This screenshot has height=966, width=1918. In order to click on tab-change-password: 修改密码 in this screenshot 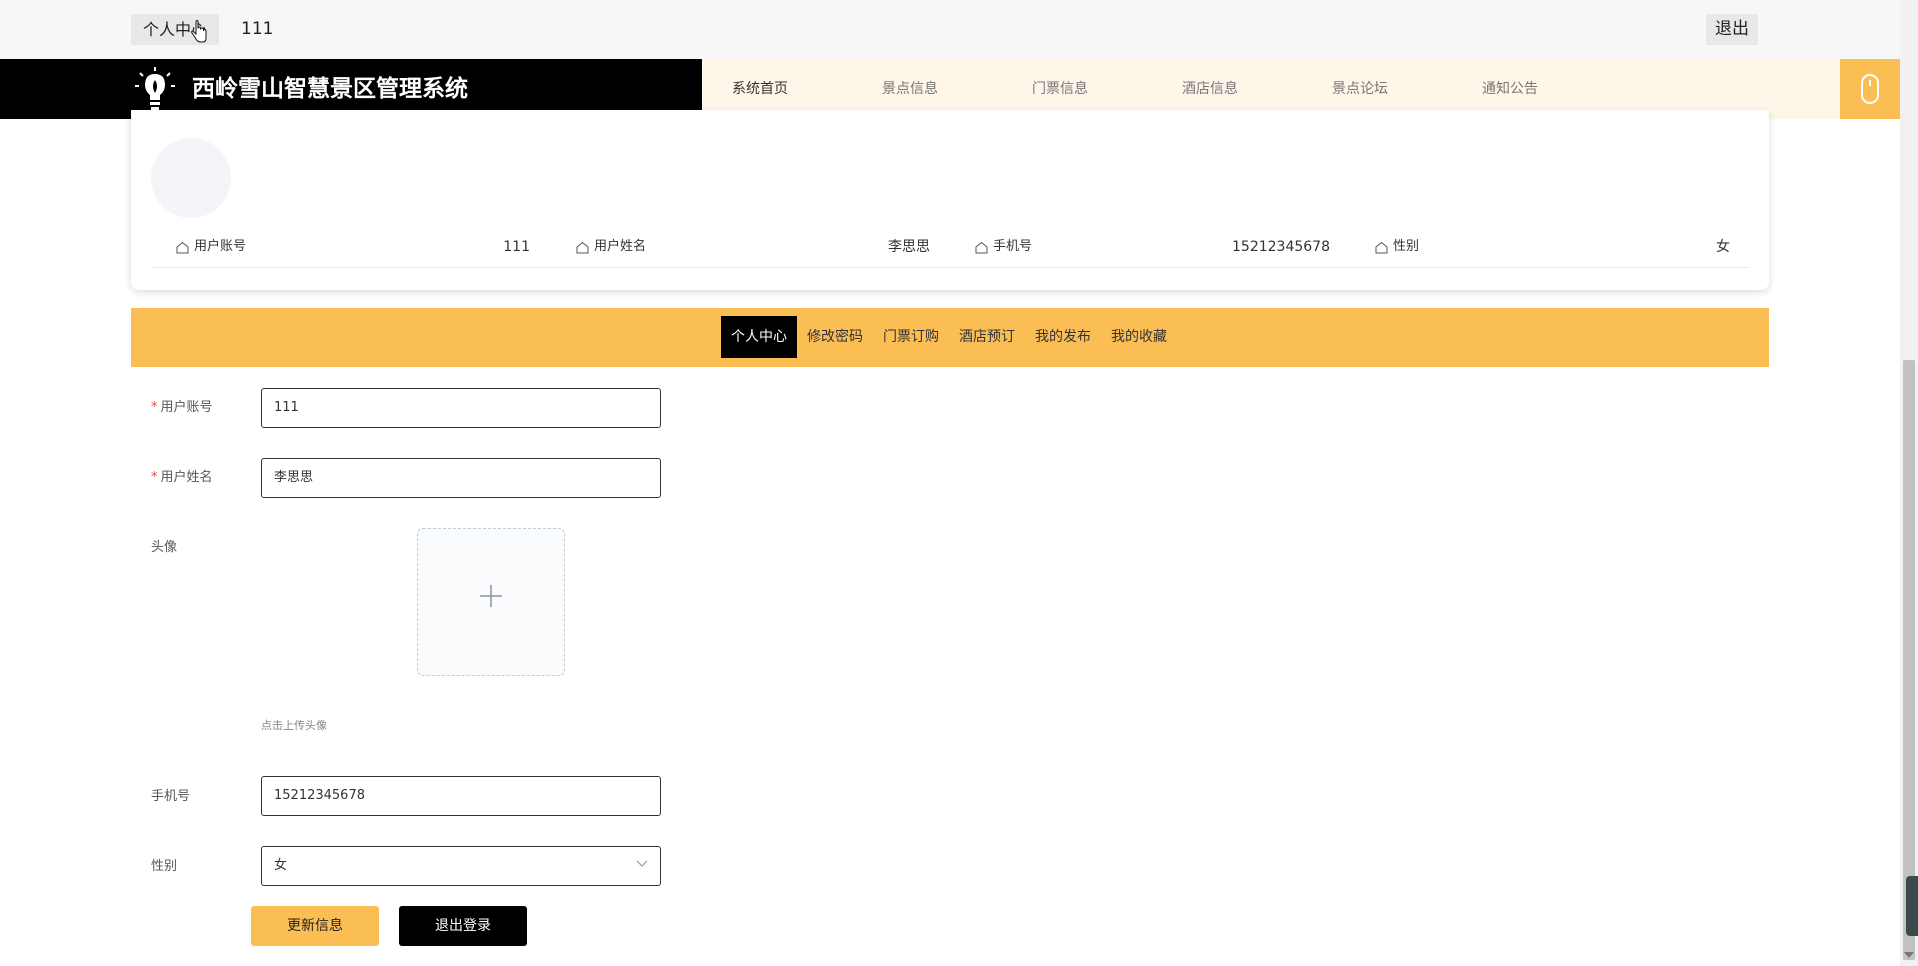, I will do `click(835, 337)`.